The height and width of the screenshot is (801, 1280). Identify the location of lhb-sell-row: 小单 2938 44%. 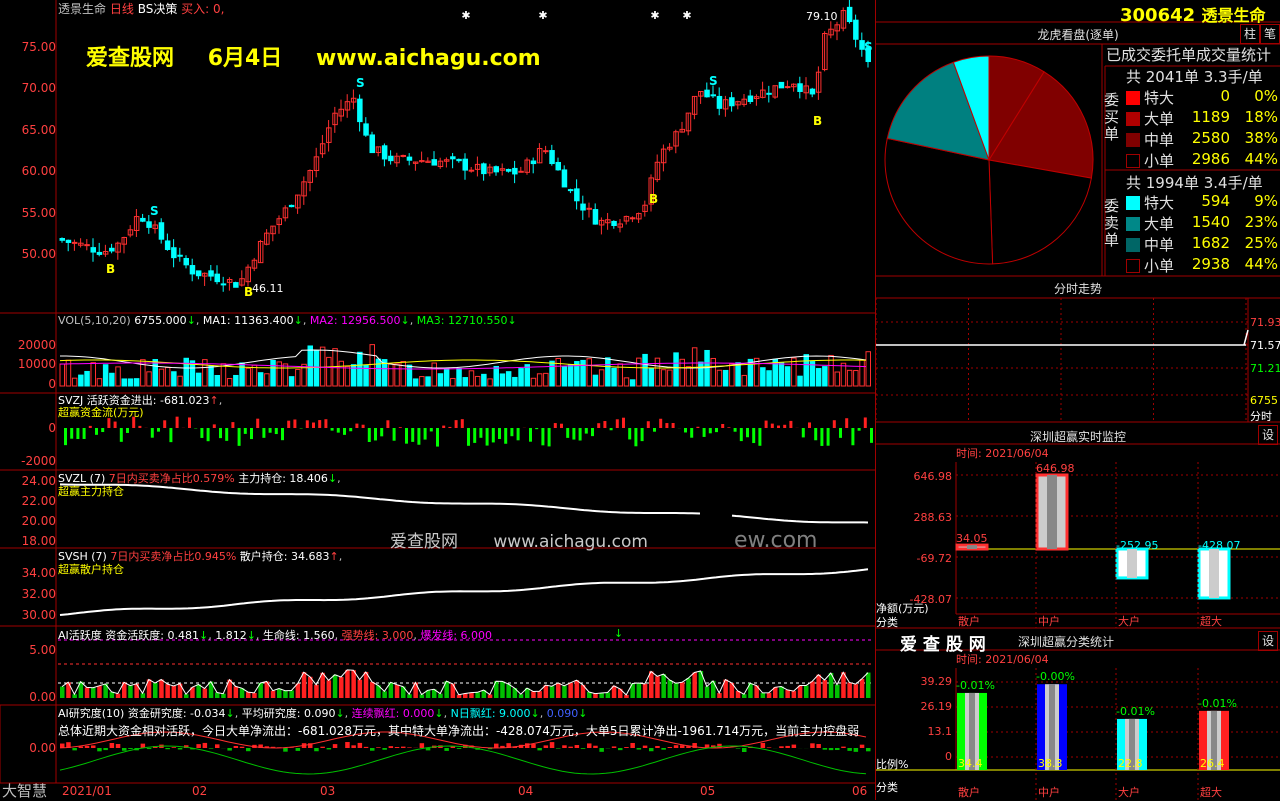
(1201, 265).